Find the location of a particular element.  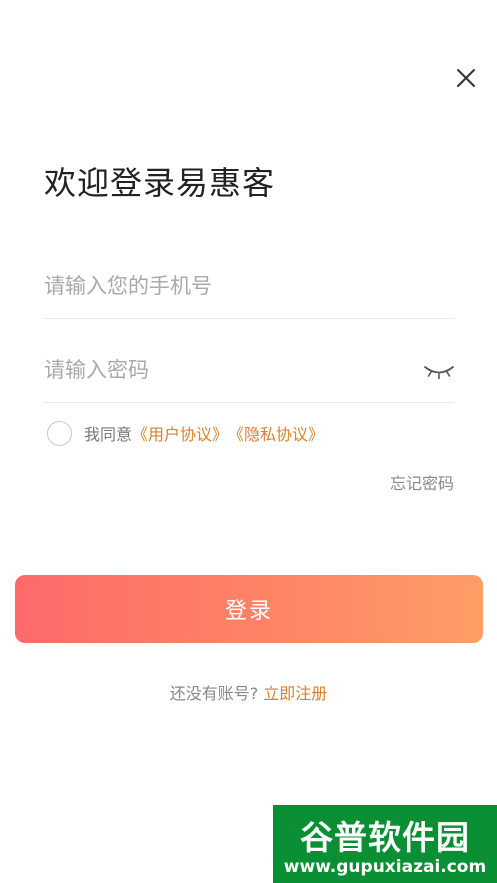

phone-input is located at coordinates (224, 286).